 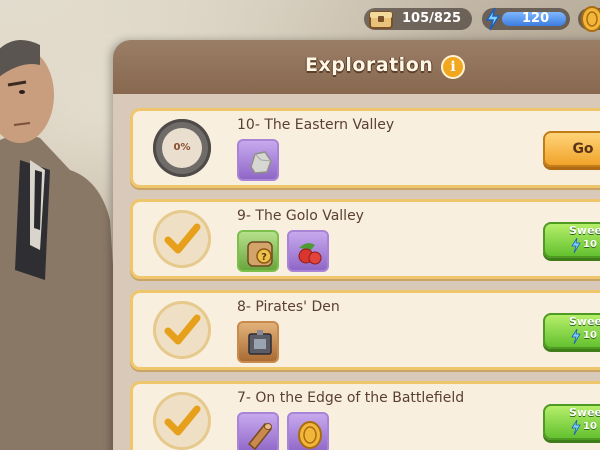 What do you see at coordinates (571, 149) in the screenshot?
I see `go-button: Go` at bounding box center [571, 149].